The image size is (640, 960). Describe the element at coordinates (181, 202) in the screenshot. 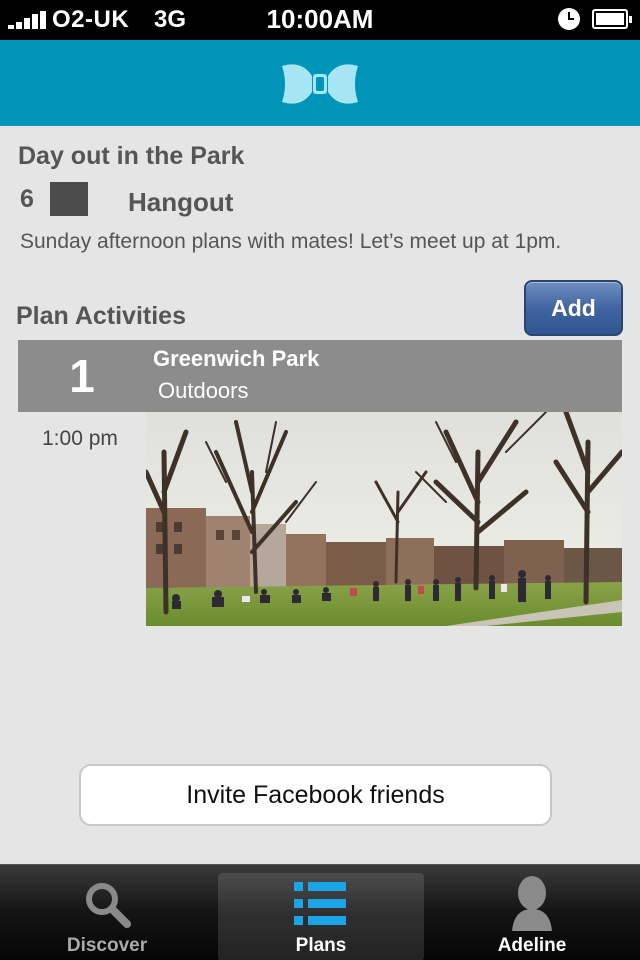

I see `plan-type: Hangout` at that location.